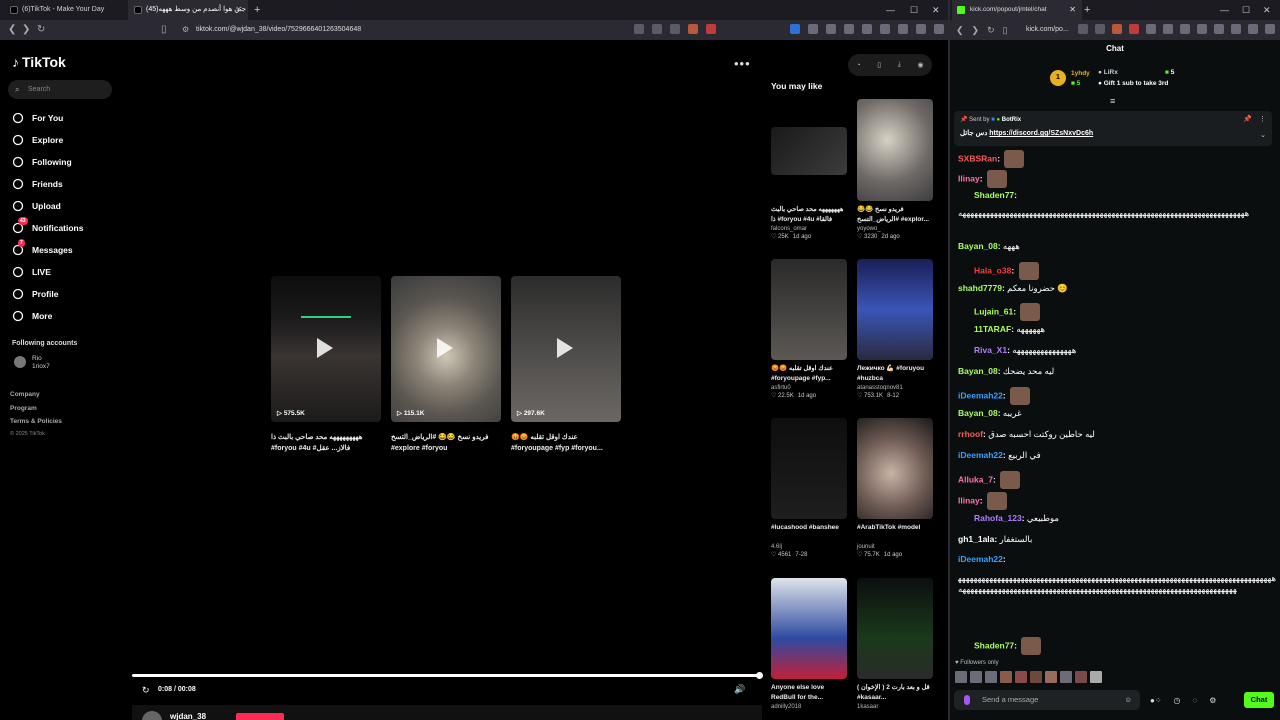  What do you see at coordinates (993, 311) in the screenshot?
I see `chat-username: Lujain_61` at bounding box center [993, 311].